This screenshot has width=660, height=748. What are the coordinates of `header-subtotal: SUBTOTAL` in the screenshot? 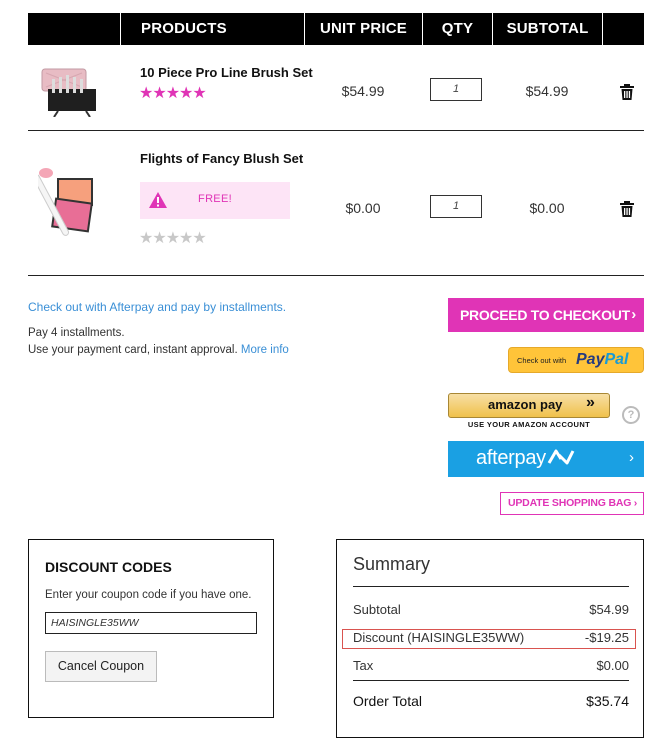 It's located at (547, 29).